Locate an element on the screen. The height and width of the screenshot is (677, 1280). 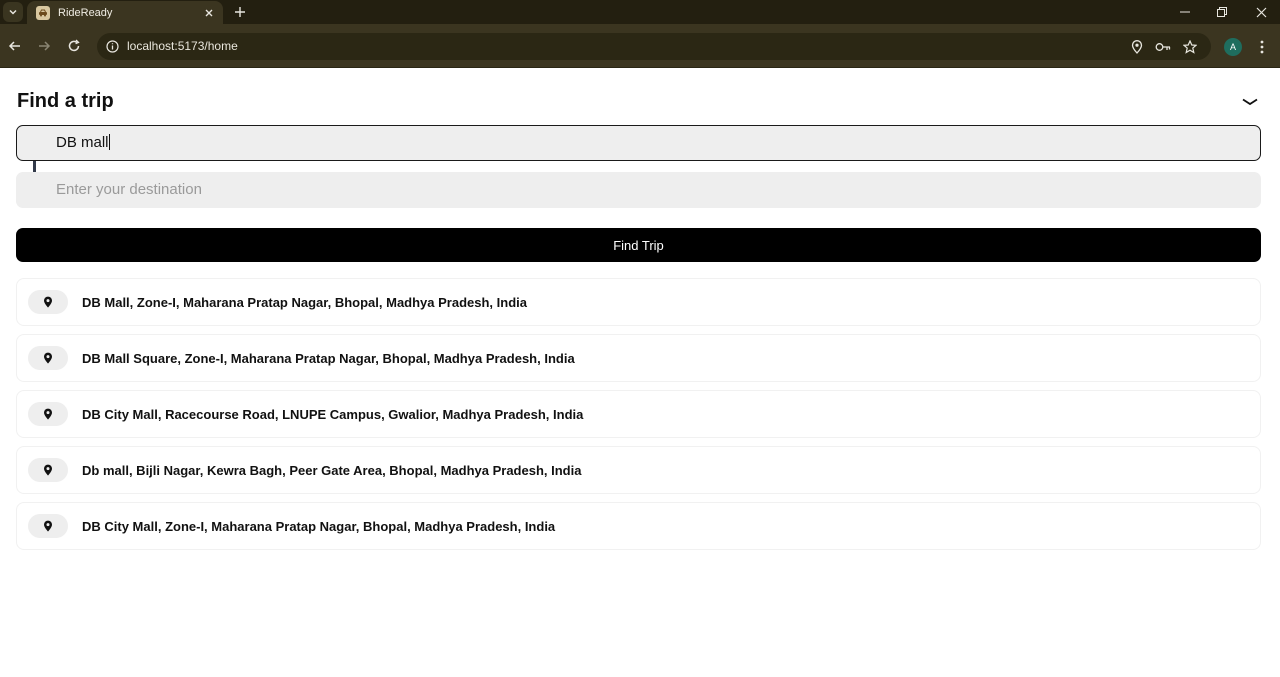
more-menu-icon is located at coordinates (1262, 47).